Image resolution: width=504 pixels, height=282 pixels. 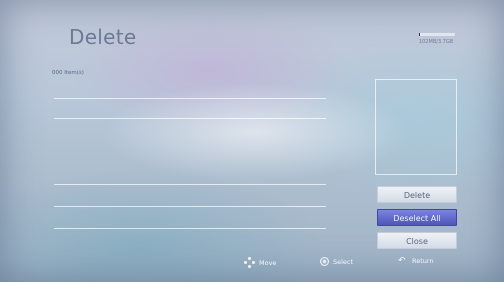 I want to click on capacity-indicator: 102MB/3.7GB, so click(x=437, y=39).